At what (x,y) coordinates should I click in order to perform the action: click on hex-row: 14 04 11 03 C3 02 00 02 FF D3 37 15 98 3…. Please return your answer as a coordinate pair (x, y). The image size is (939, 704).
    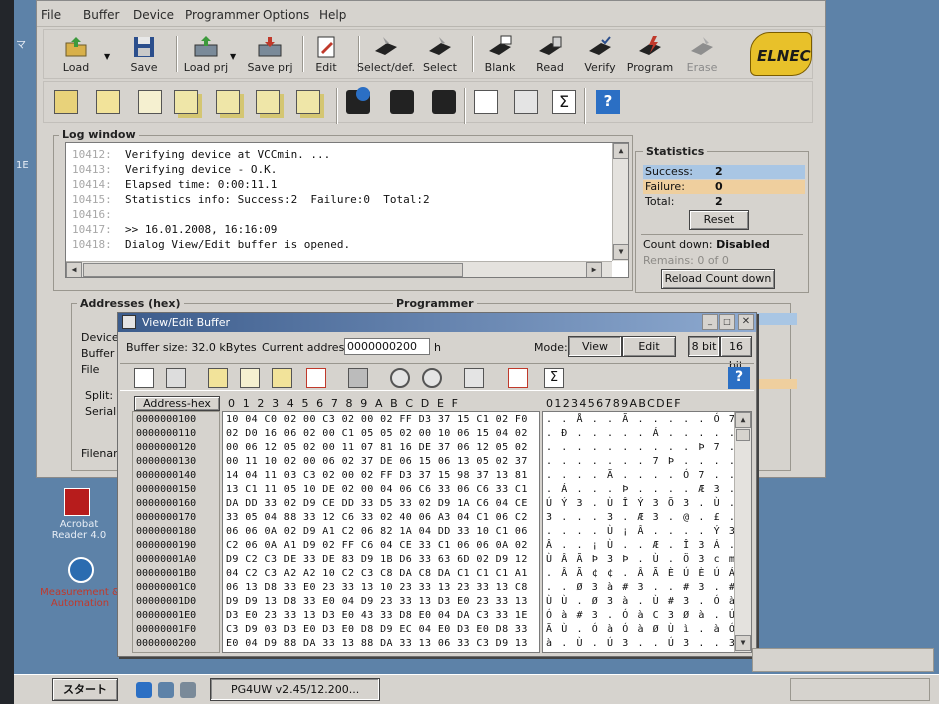
    Looking at the image, I should click on (377, 475).